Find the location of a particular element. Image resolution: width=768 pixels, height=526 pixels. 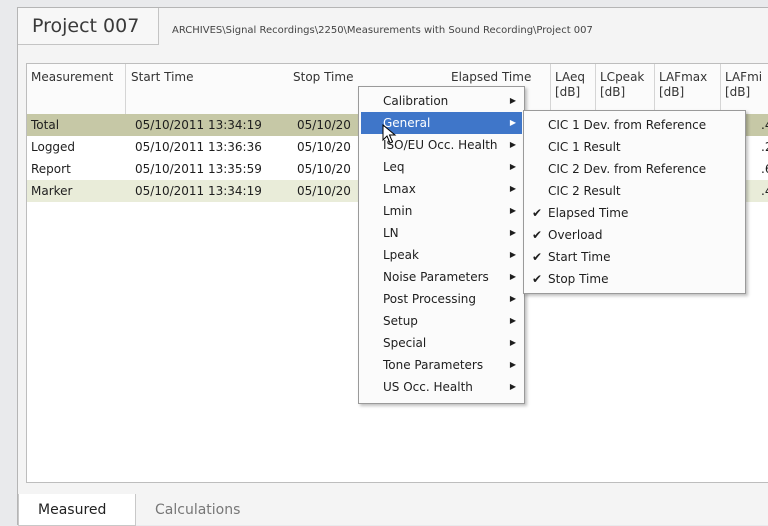

menu-item-label: CIC 2 Dev. from Reference is located at coordinates (627, 169).